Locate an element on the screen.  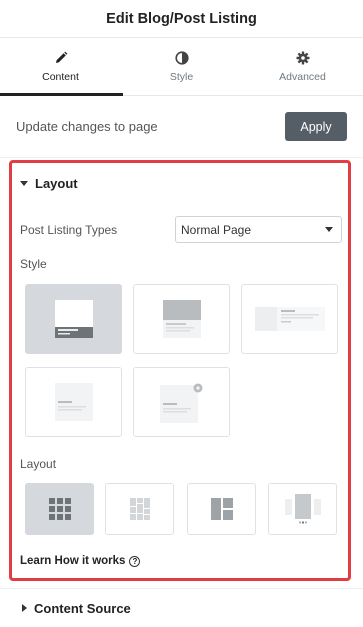
chevron-down-icon is located at coordinates (329, 229).